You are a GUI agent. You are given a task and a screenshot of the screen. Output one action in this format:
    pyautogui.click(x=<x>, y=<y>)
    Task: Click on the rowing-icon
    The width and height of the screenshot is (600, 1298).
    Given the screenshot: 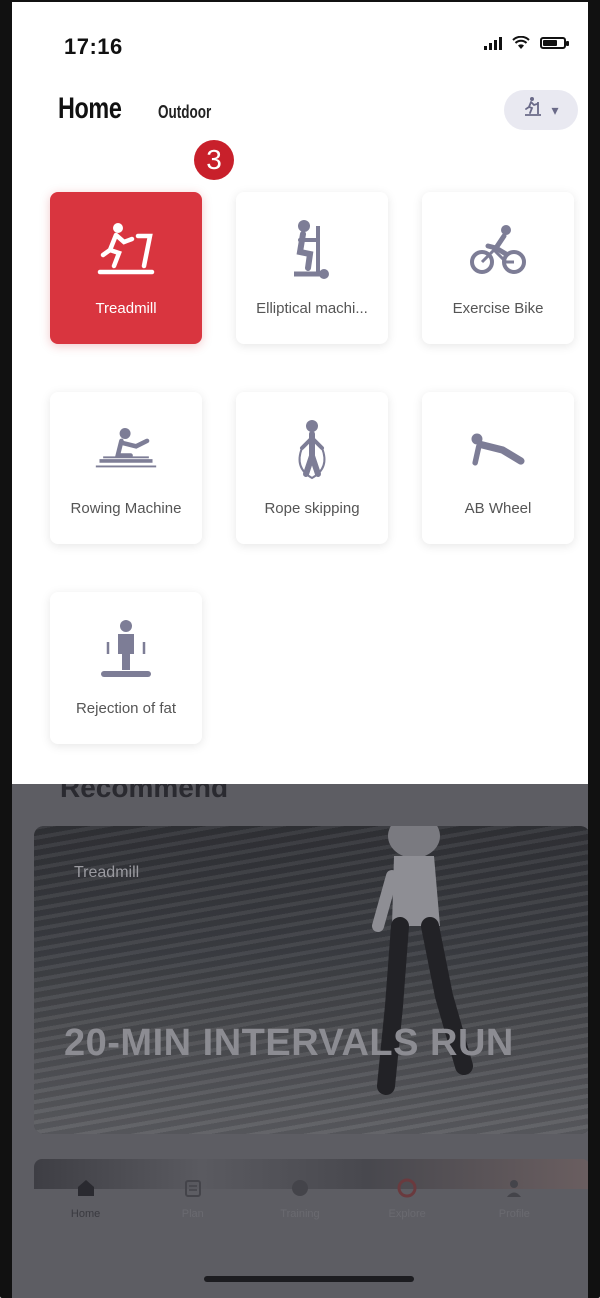 What is the action you would take?
    pyautogui.click(x=126, y=450)
    